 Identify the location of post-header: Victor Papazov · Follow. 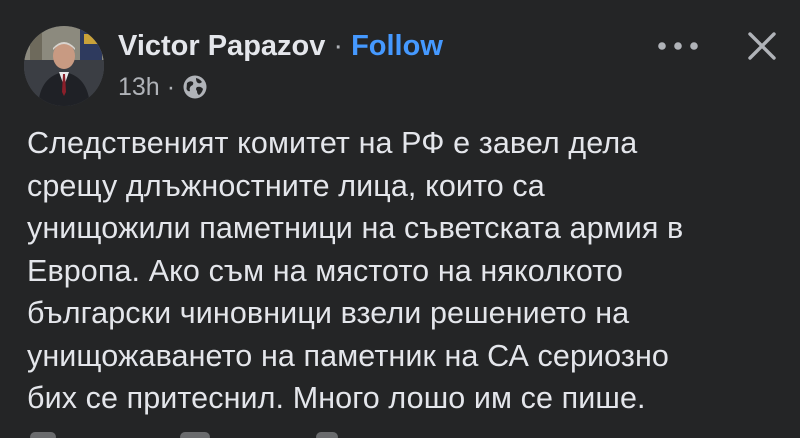
(280, 46).